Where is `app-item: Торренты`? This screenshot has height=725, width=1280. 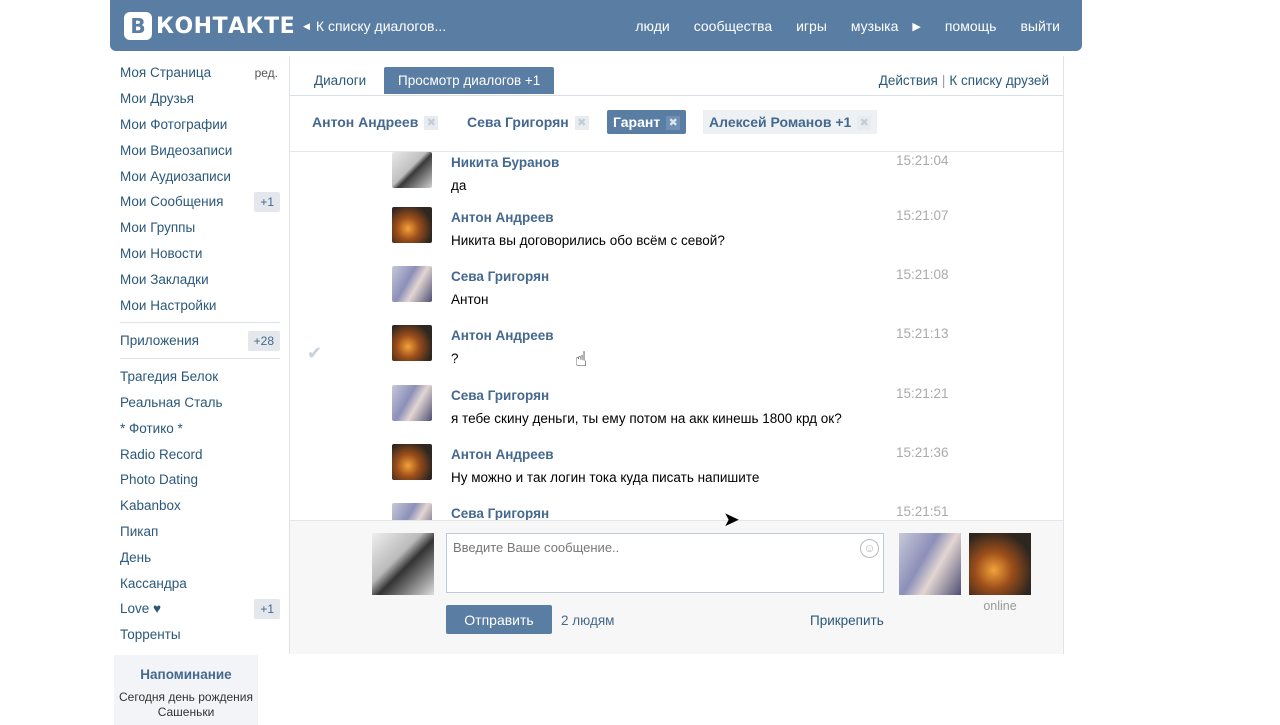
app-item: Торренты is located at coordinates (196, 635).